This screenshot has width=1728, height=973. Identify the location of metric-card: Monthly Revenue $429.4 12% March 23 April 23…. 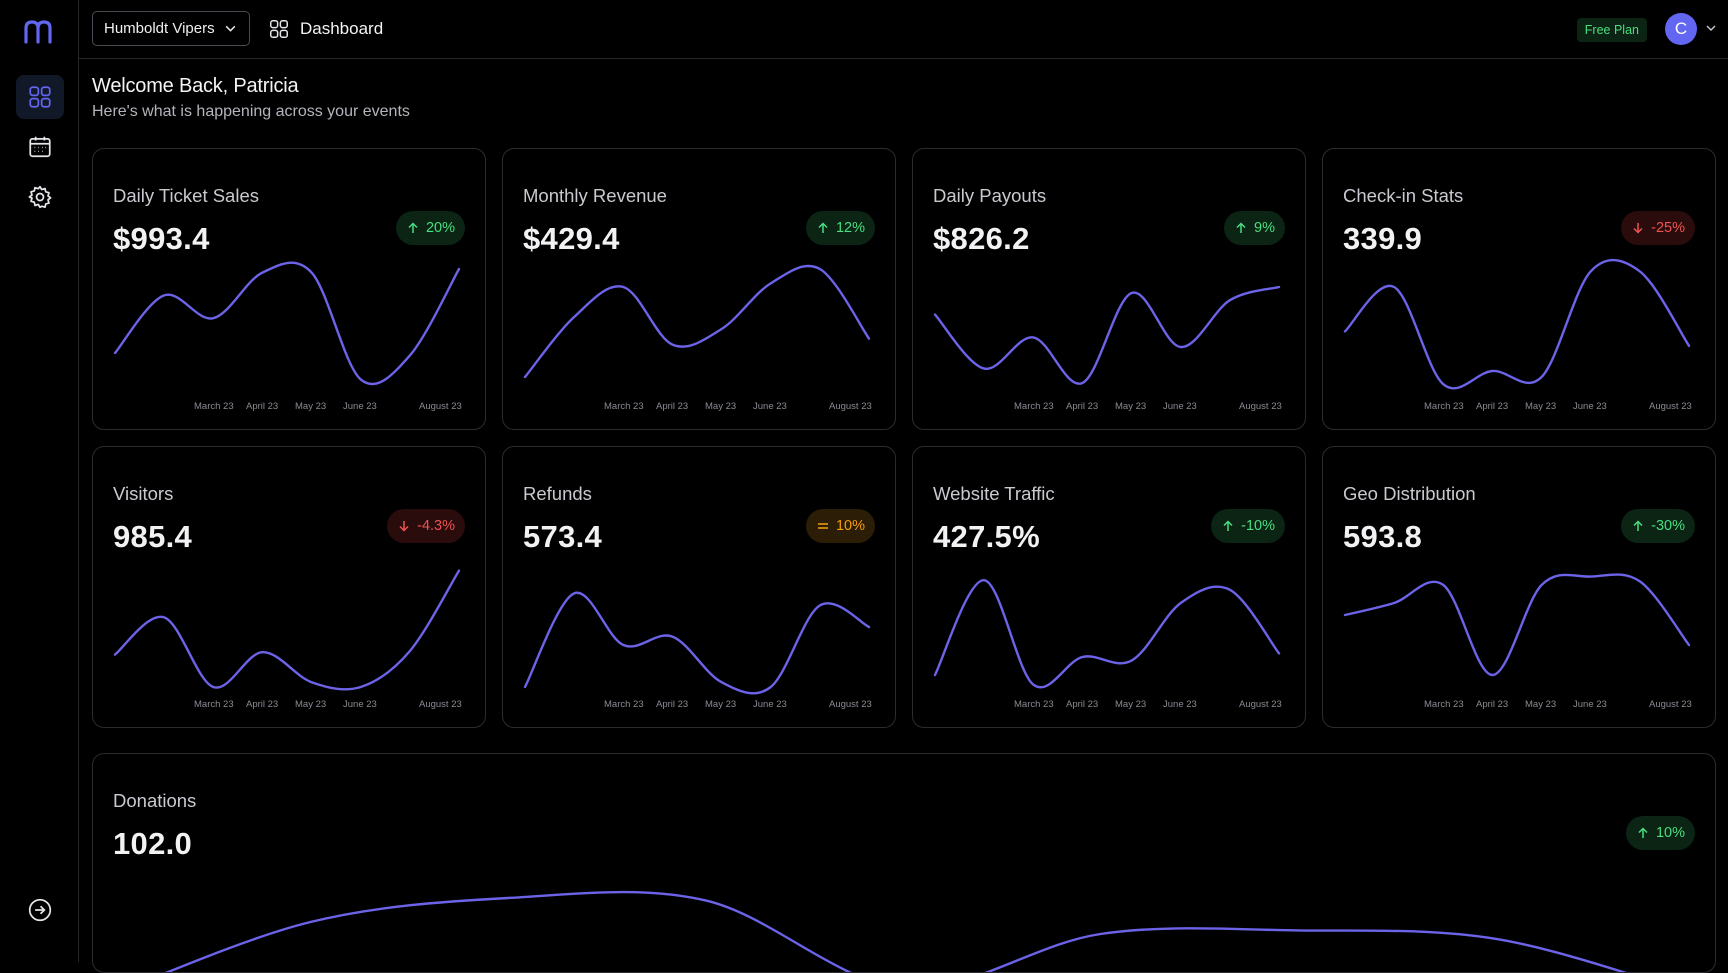
(699, 289).